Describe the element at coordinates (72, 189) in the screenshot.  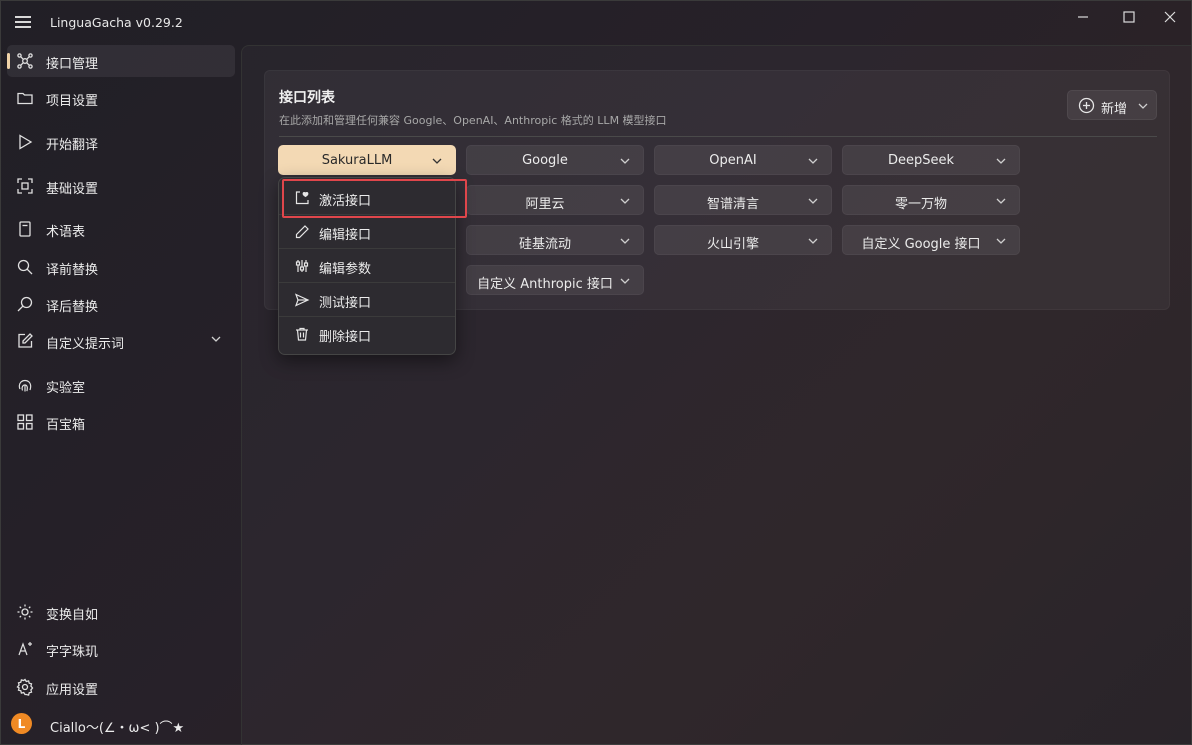
I see `sidebar-item-label: 基础设置` at that location.